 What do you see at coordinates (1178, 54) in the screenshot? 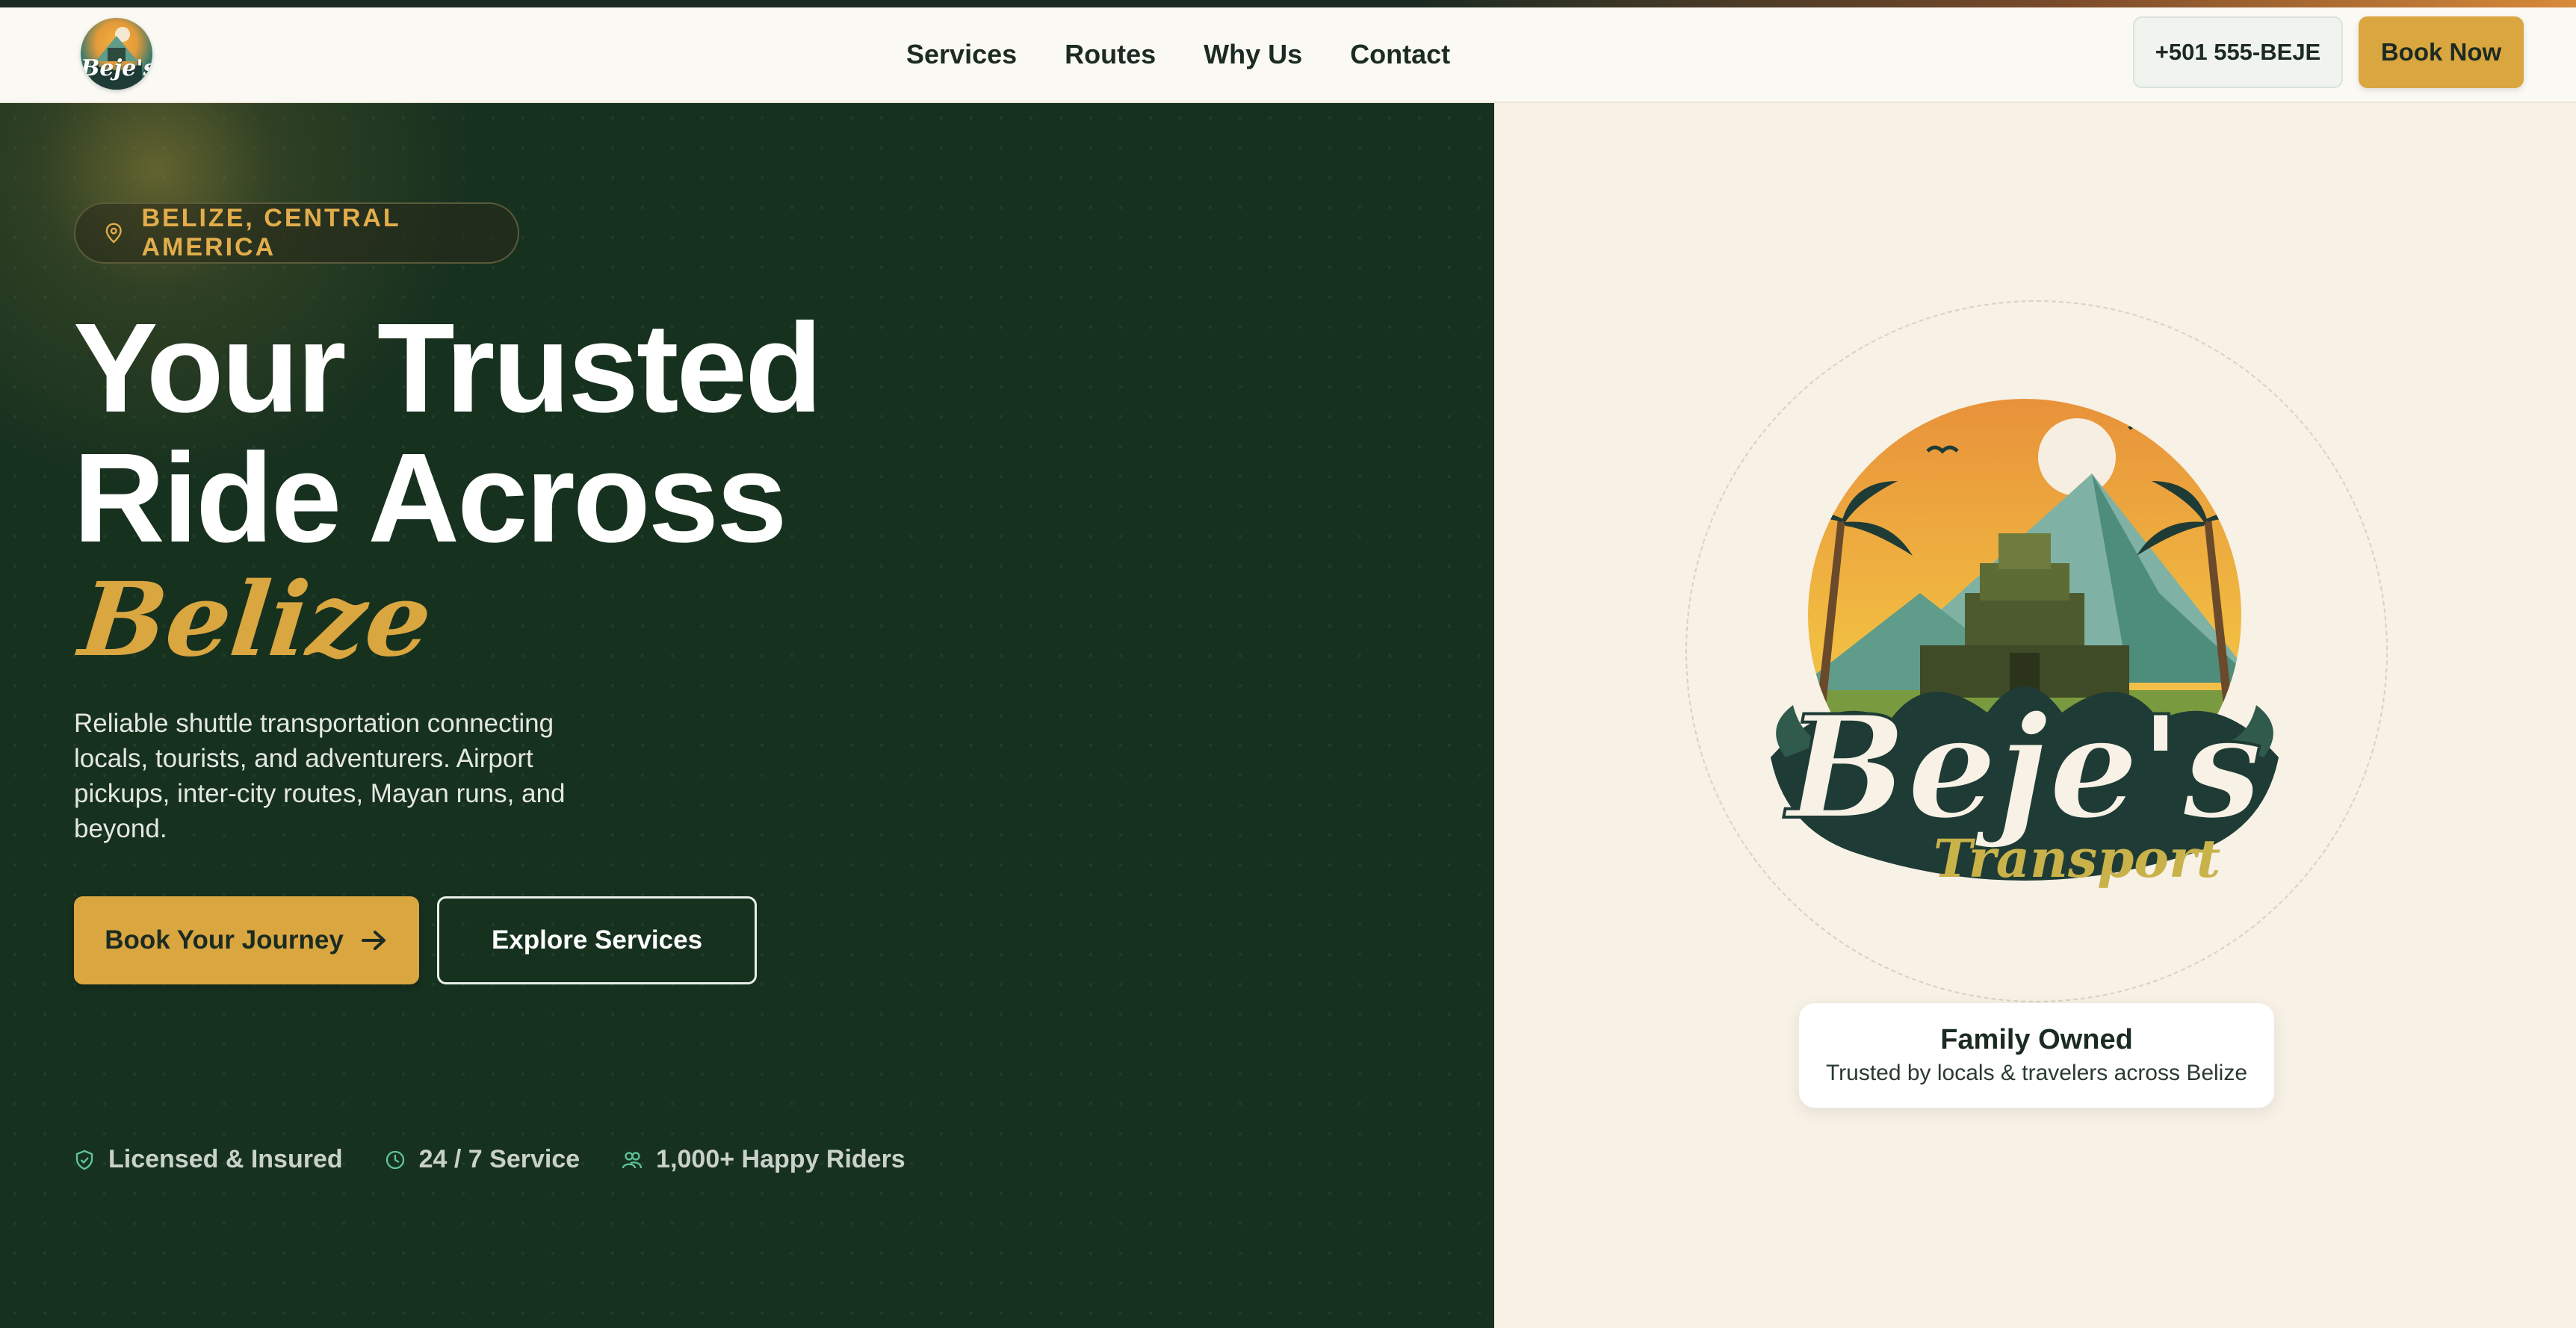
I see `main-nav: Services Routes Why Us Contact` at bounding box center [1178, 54].